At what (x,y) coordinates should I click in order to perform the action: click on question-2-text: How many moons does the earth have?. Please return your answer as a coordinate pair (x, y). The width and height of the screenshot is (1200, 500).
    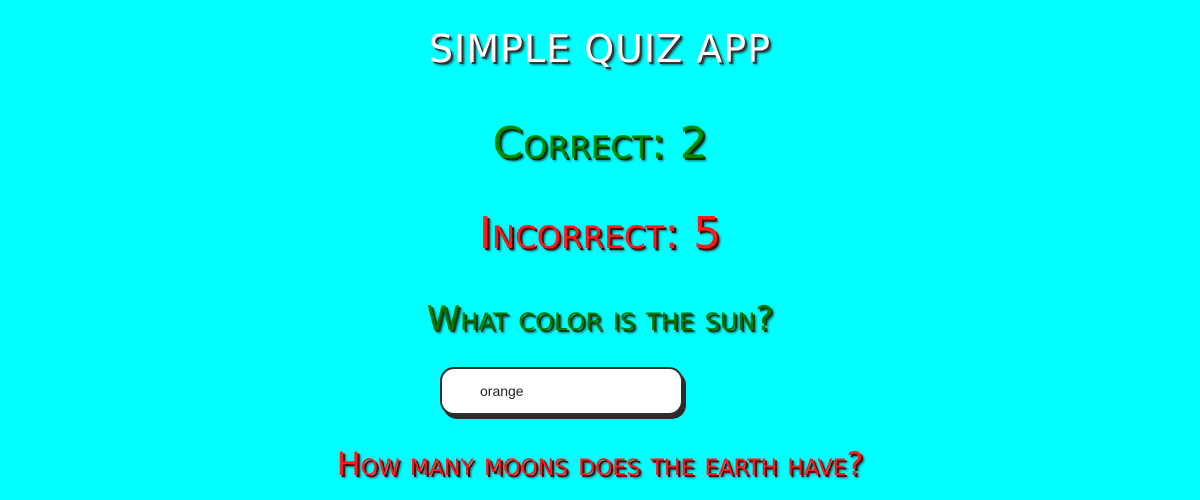
    Looking at the image, I should click on (600, 464).